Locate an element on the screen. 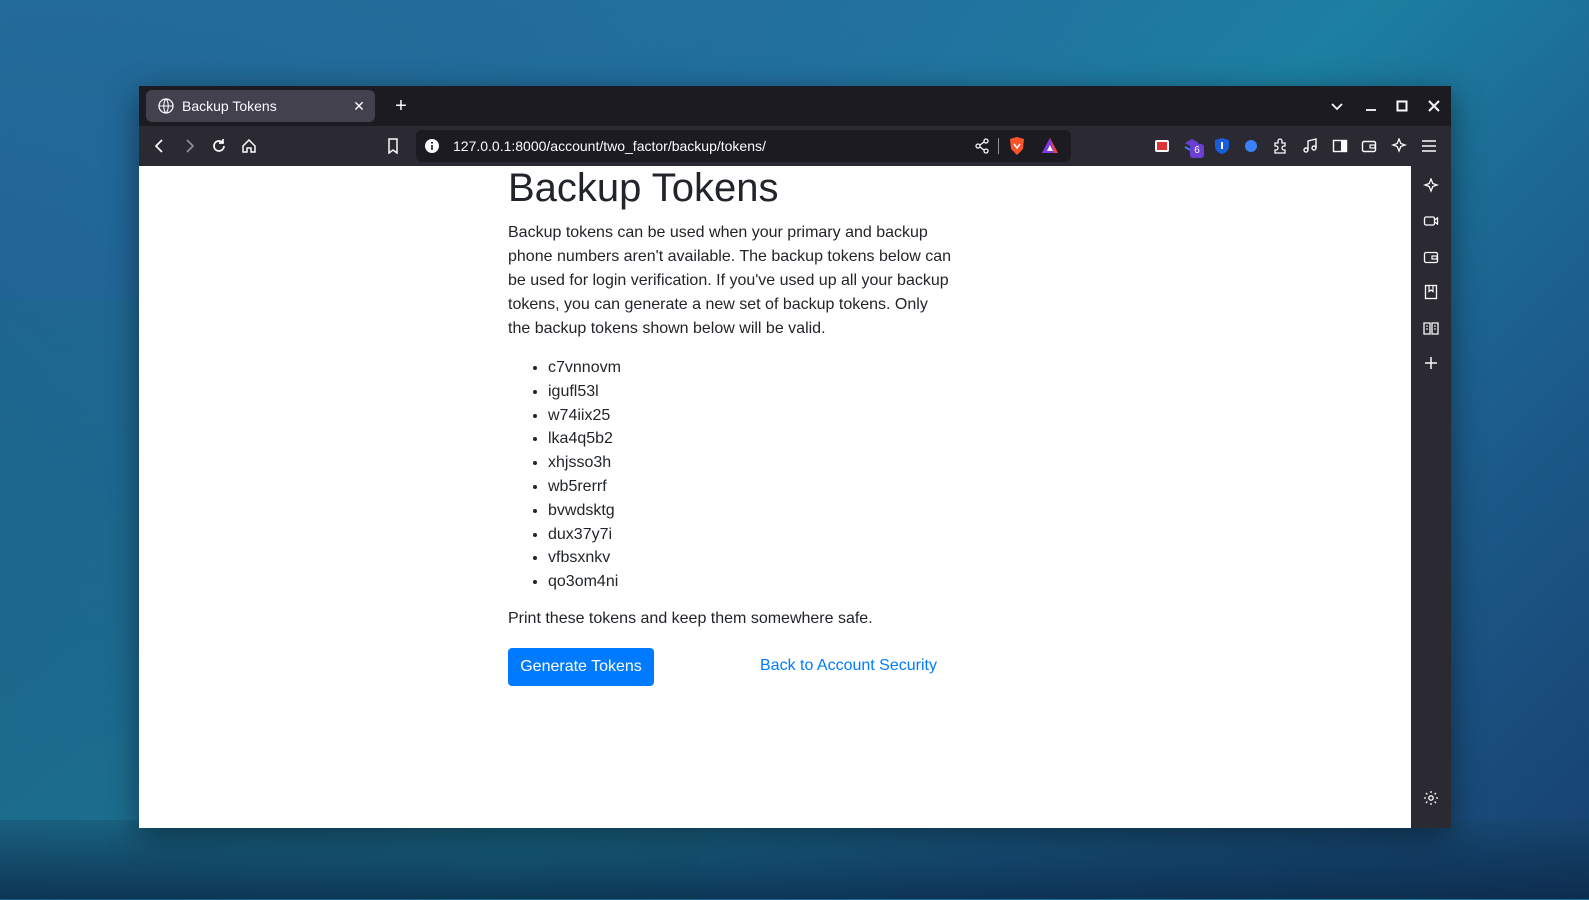 This screenshot has width=1589, height=900. sidebar-toggle-icon is located at coordinates (1340, 146).